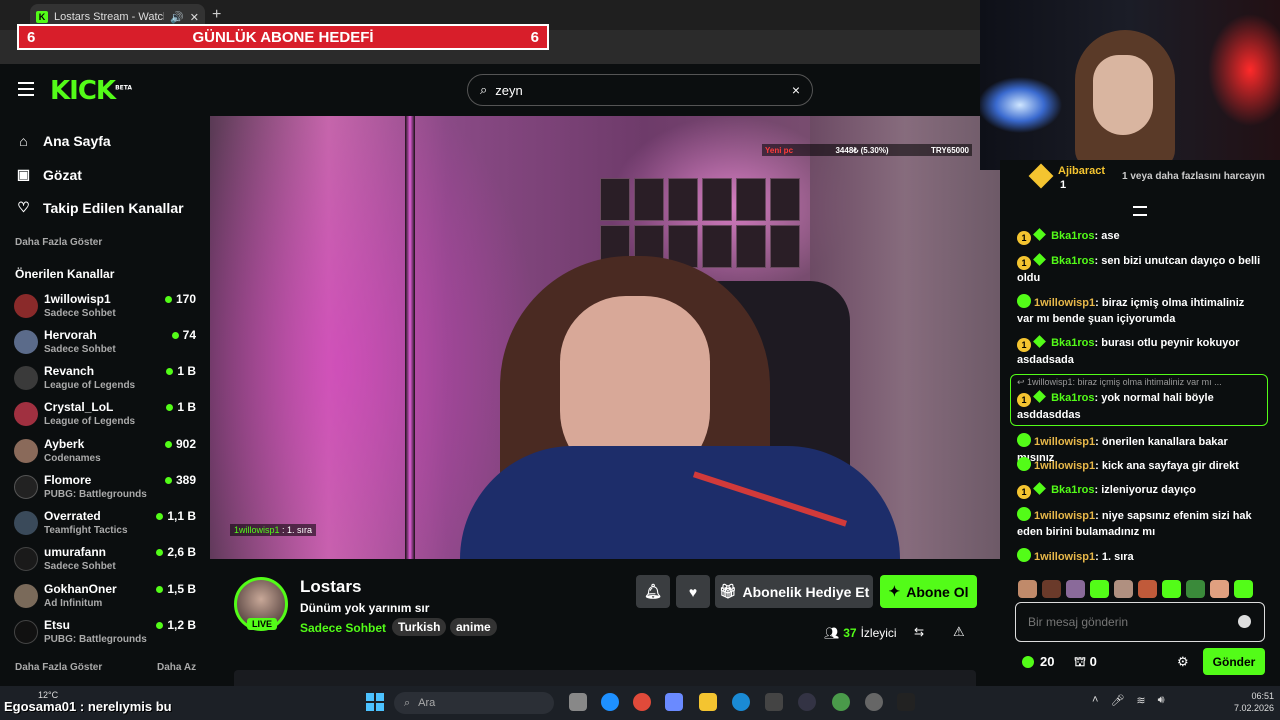 This screenshot has height=720, width=1280. What do you see at coordinates (1183, 662) in the screenshot?
I see `chat-settings-icon: ⚙` at bounding box center [1183, 662].